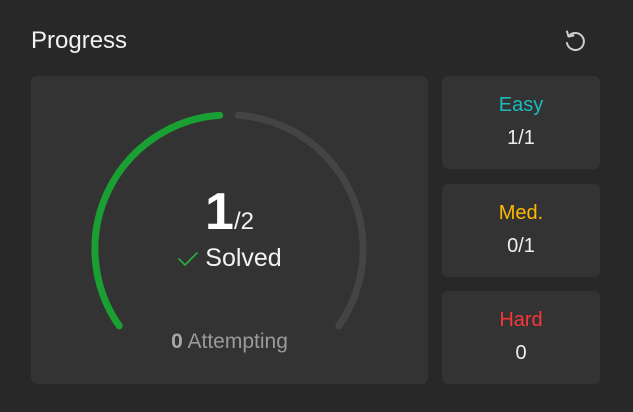 The image size is (633, 412). Describe the element at coordinates (521, 122) in the screenshot. I see `difficulty-card-easy: Easy 1/1` at that location.